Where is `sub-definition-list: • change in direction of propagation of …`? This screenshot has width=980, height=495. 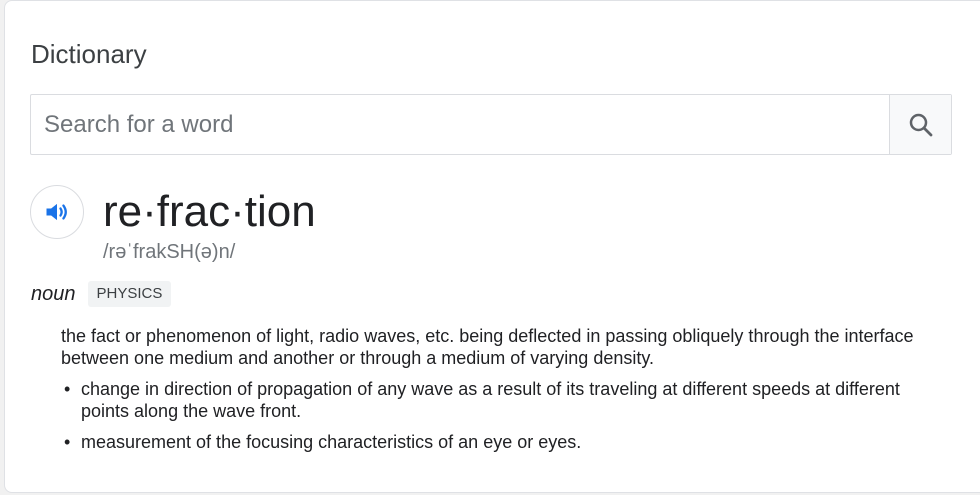 sub-definition-list: • change in direction of propagation of … is located at coordinates (501, 415).